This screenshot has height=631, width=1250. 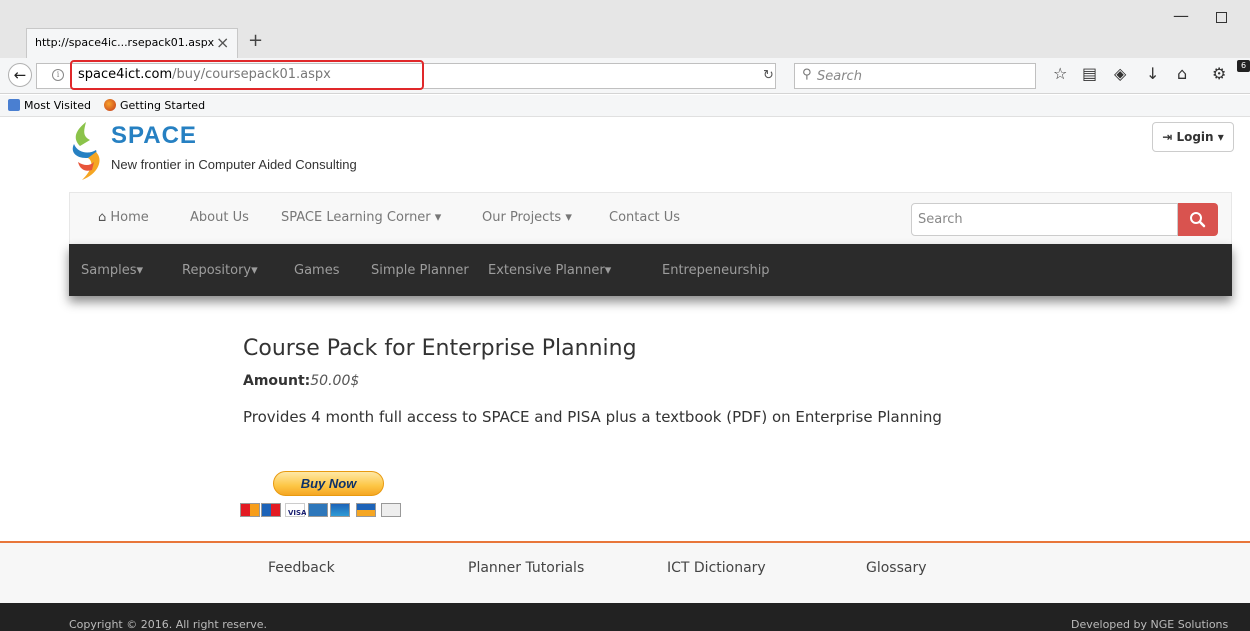 What do you see at coordinates (316, 270) in the screenshot?
I see `subnav-games: Games` at bounding box center [316, 270].